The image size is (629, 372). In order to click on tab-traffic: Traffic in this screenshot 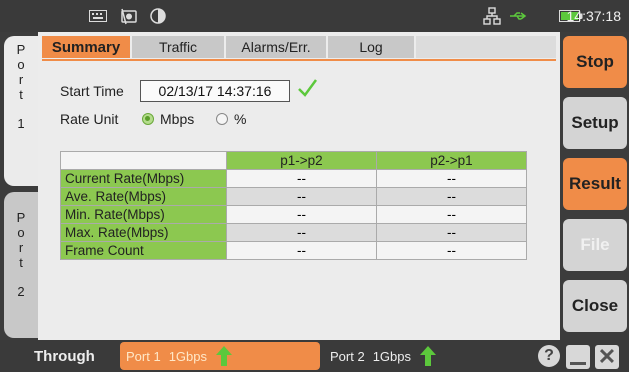, I will do `click(178, 47)`.